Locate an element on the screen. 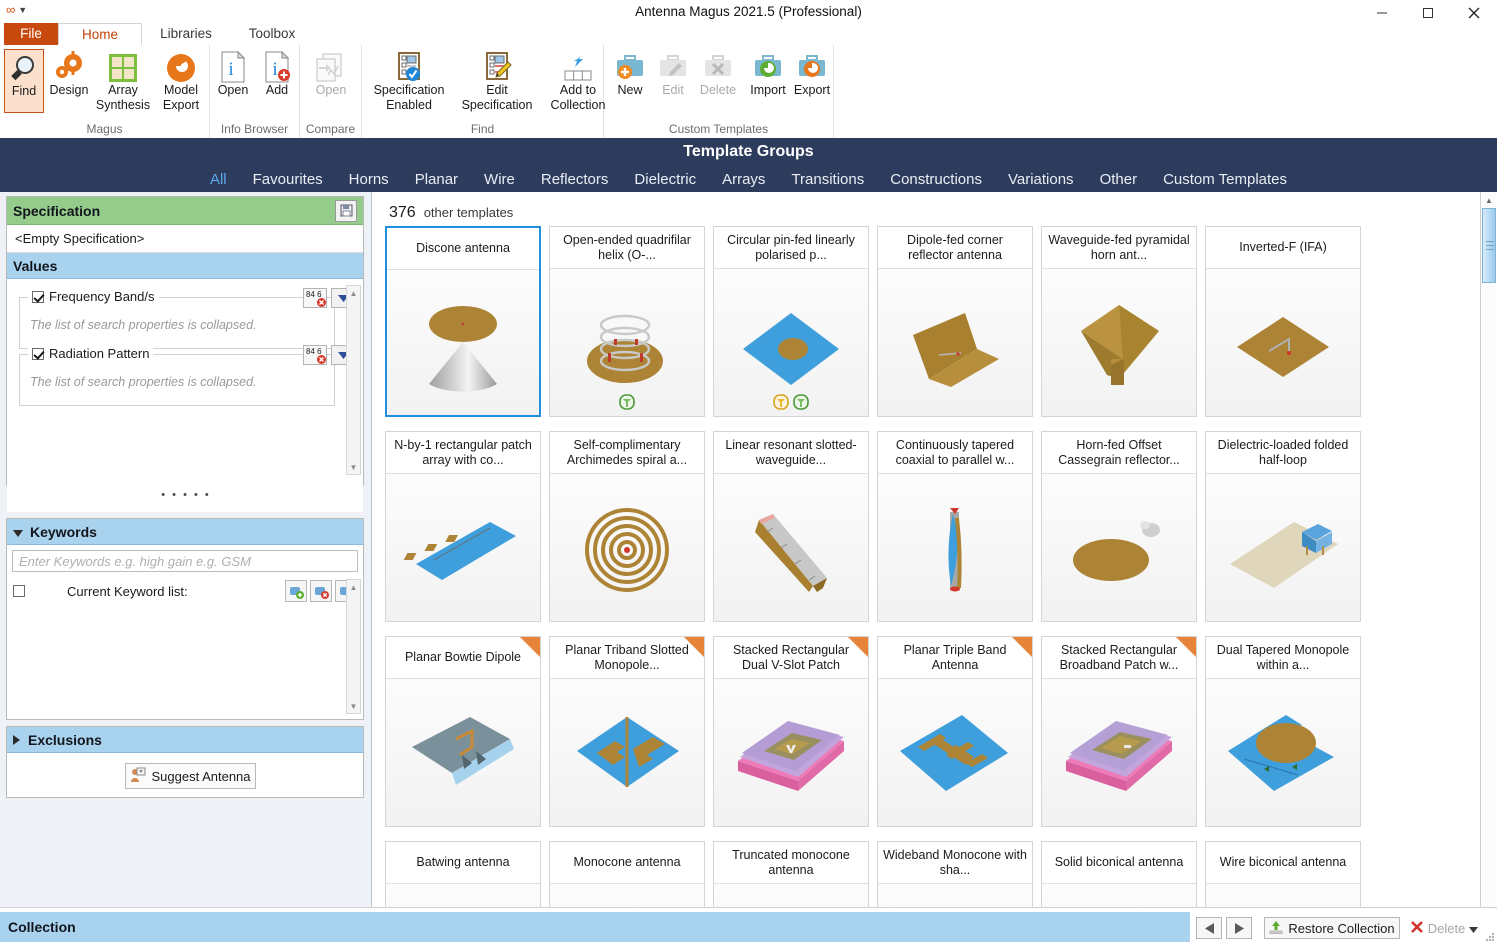 Image resolution: width=1497 pixels, height=945 pixels. clipboard-edit-icon is located at coordinates (497, 66).